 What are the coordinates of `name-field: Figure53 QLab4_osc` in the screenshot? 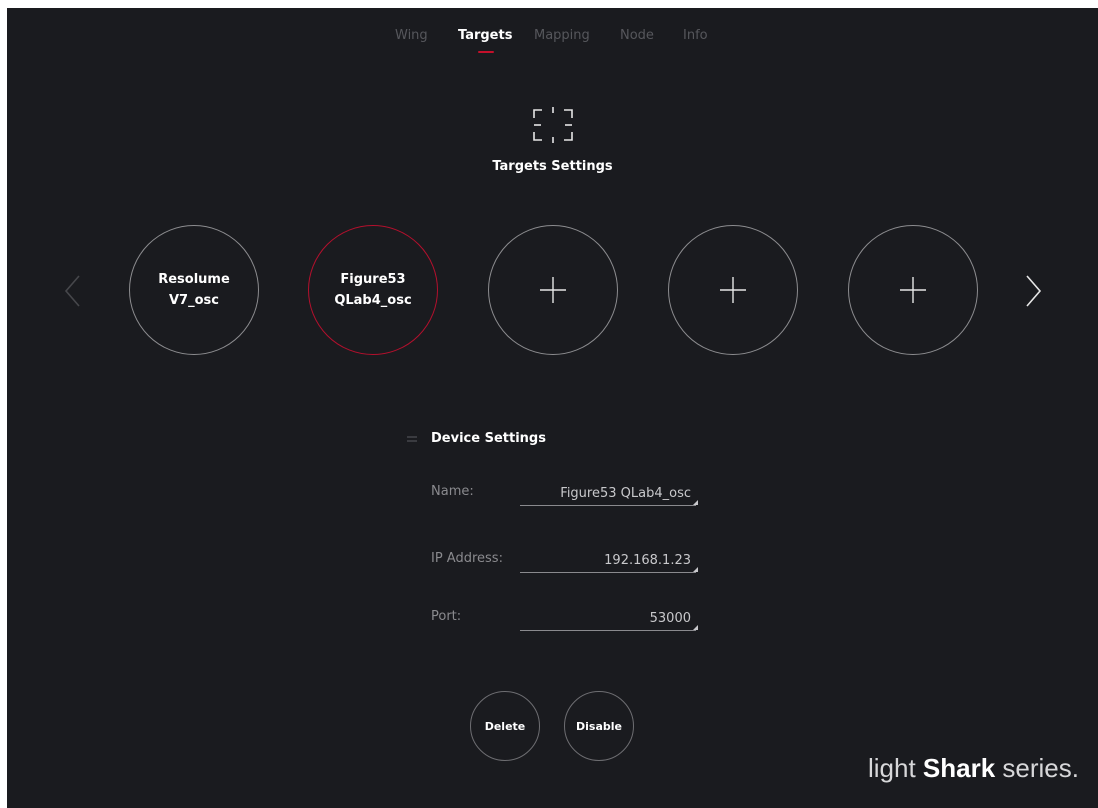 It's located at (609, 495).